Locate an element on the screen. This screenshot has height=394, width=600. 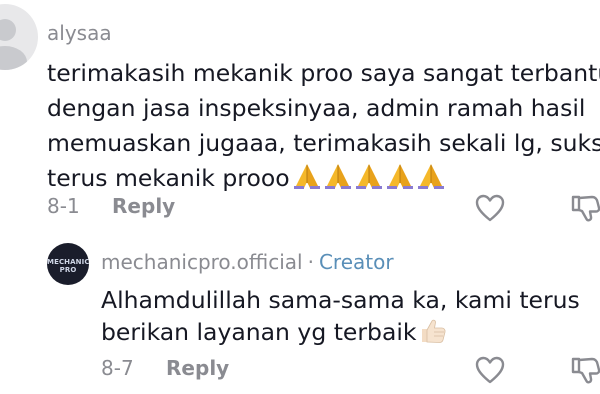
creator-avatar: MECHANIC PRO is located at coordinates (68, 264).